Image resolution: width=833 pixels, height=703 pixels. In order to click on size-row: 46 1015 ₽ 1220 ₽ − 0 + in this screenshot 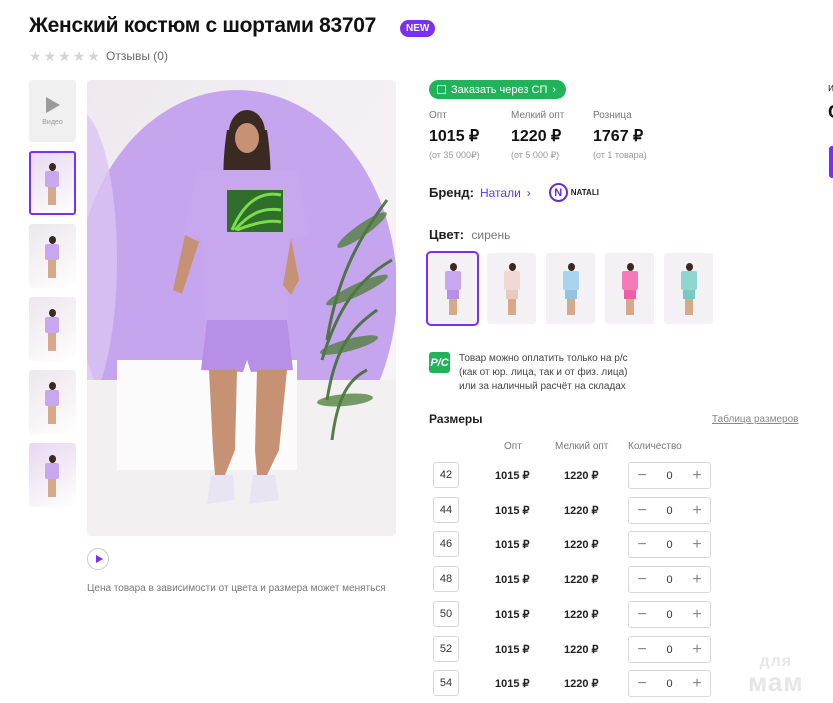, I will do `click(578, 544)`.